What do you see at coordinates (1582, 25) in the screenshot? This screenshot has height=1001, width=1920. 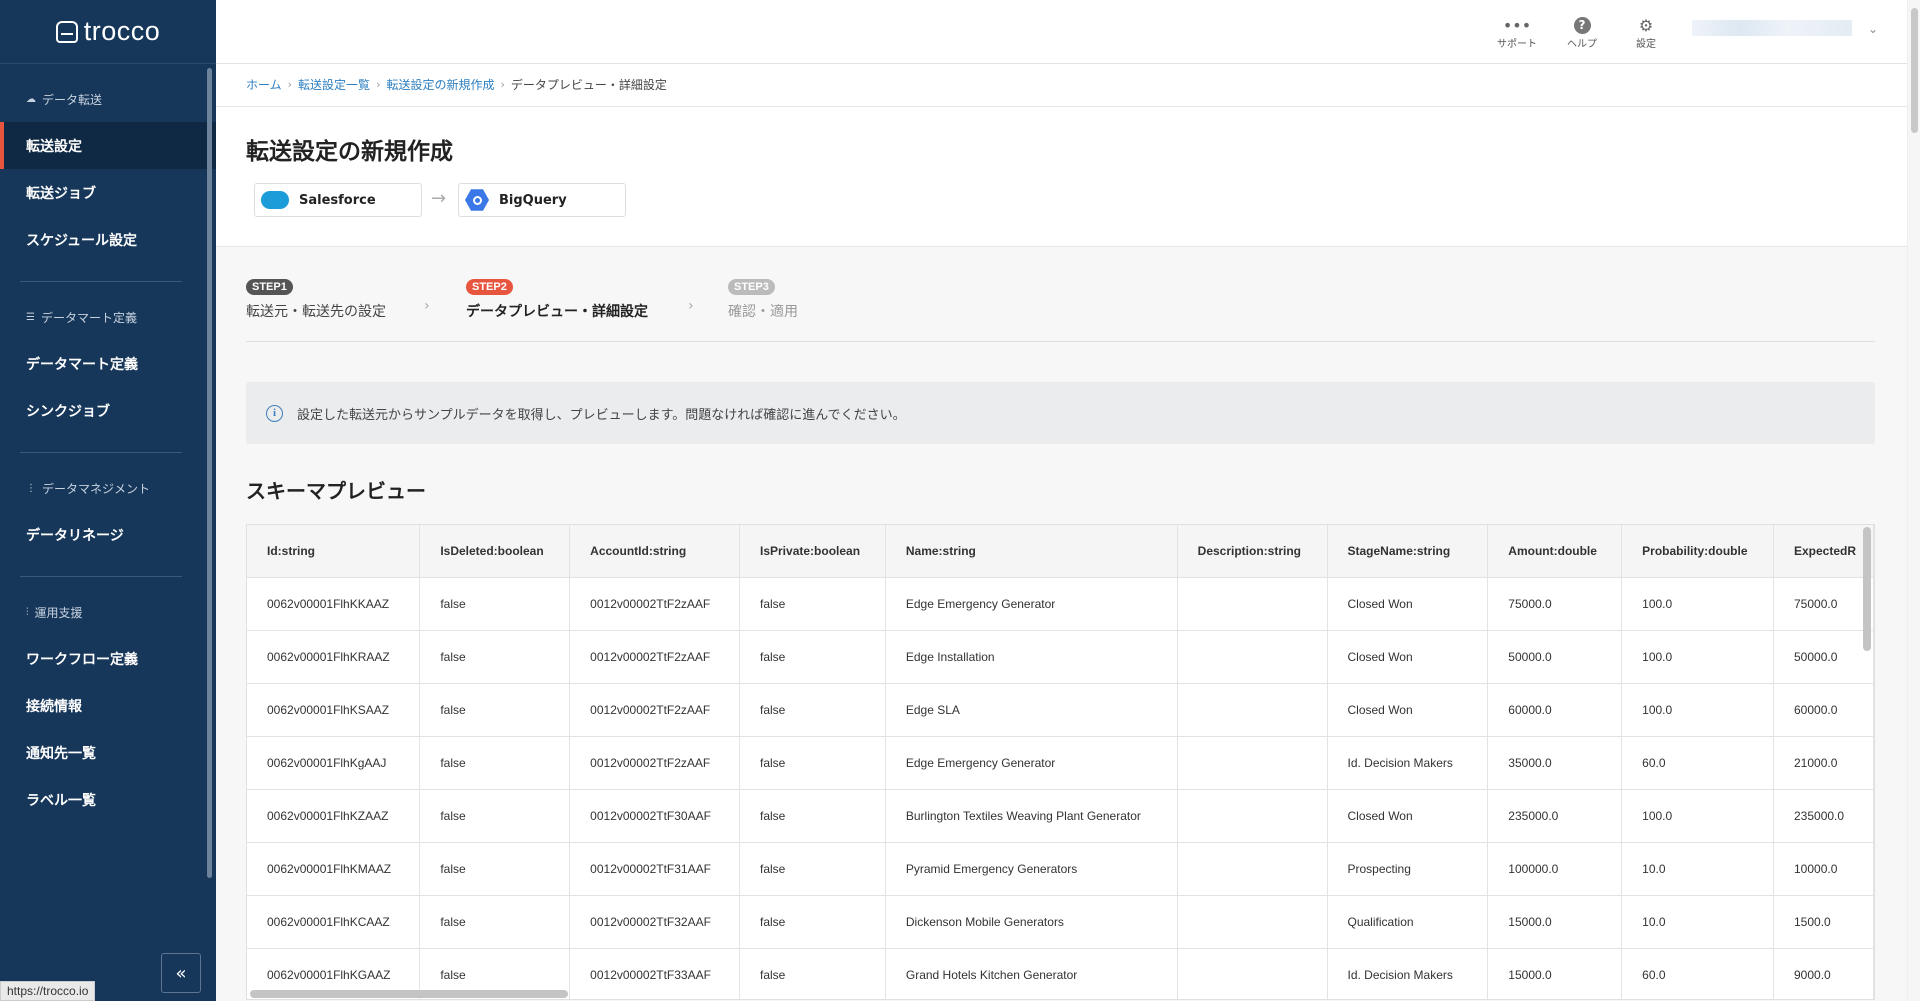 I see `help-icon: ?` at bounding box center [1582, 25].